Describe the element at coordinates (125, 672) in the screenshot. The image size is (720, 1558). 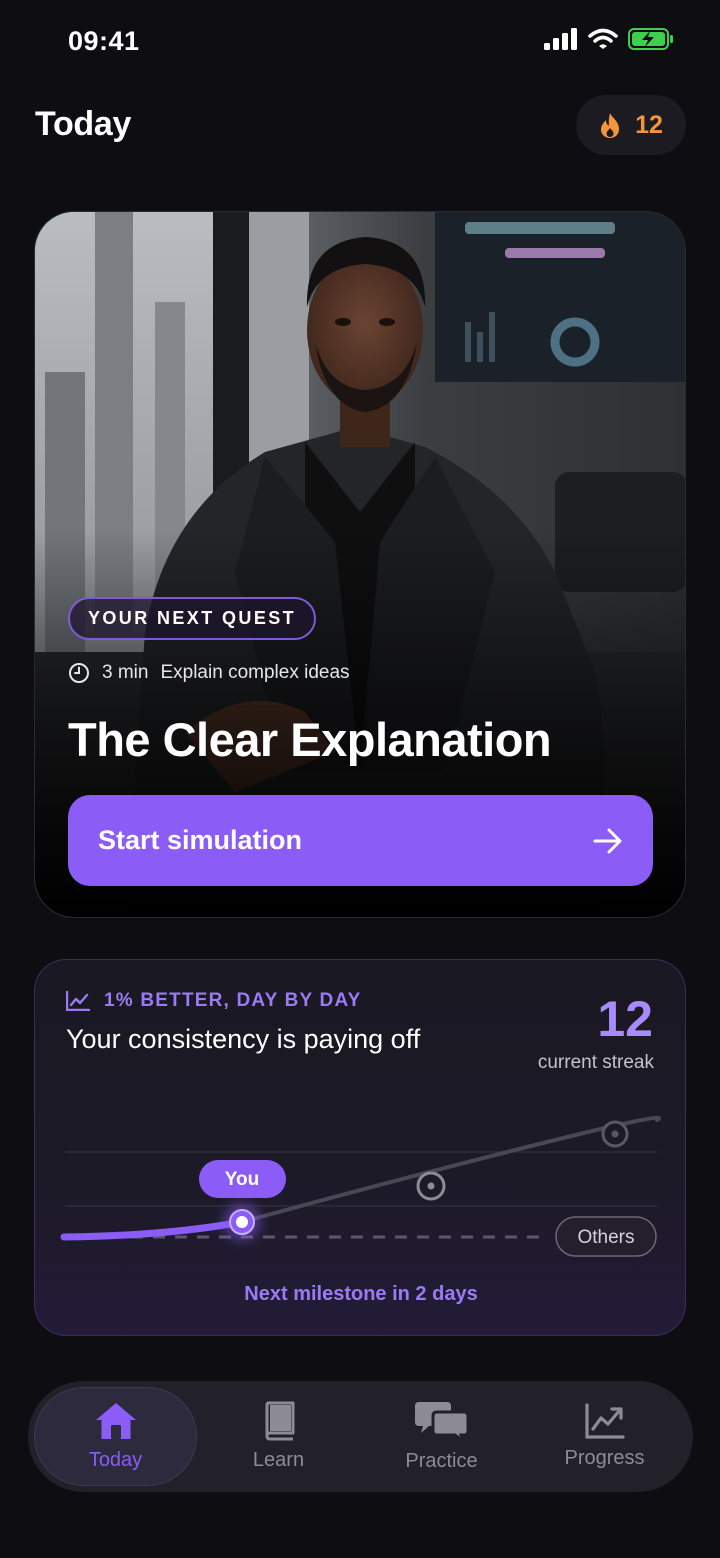
I see `quest-duration: 3 min` at that location.